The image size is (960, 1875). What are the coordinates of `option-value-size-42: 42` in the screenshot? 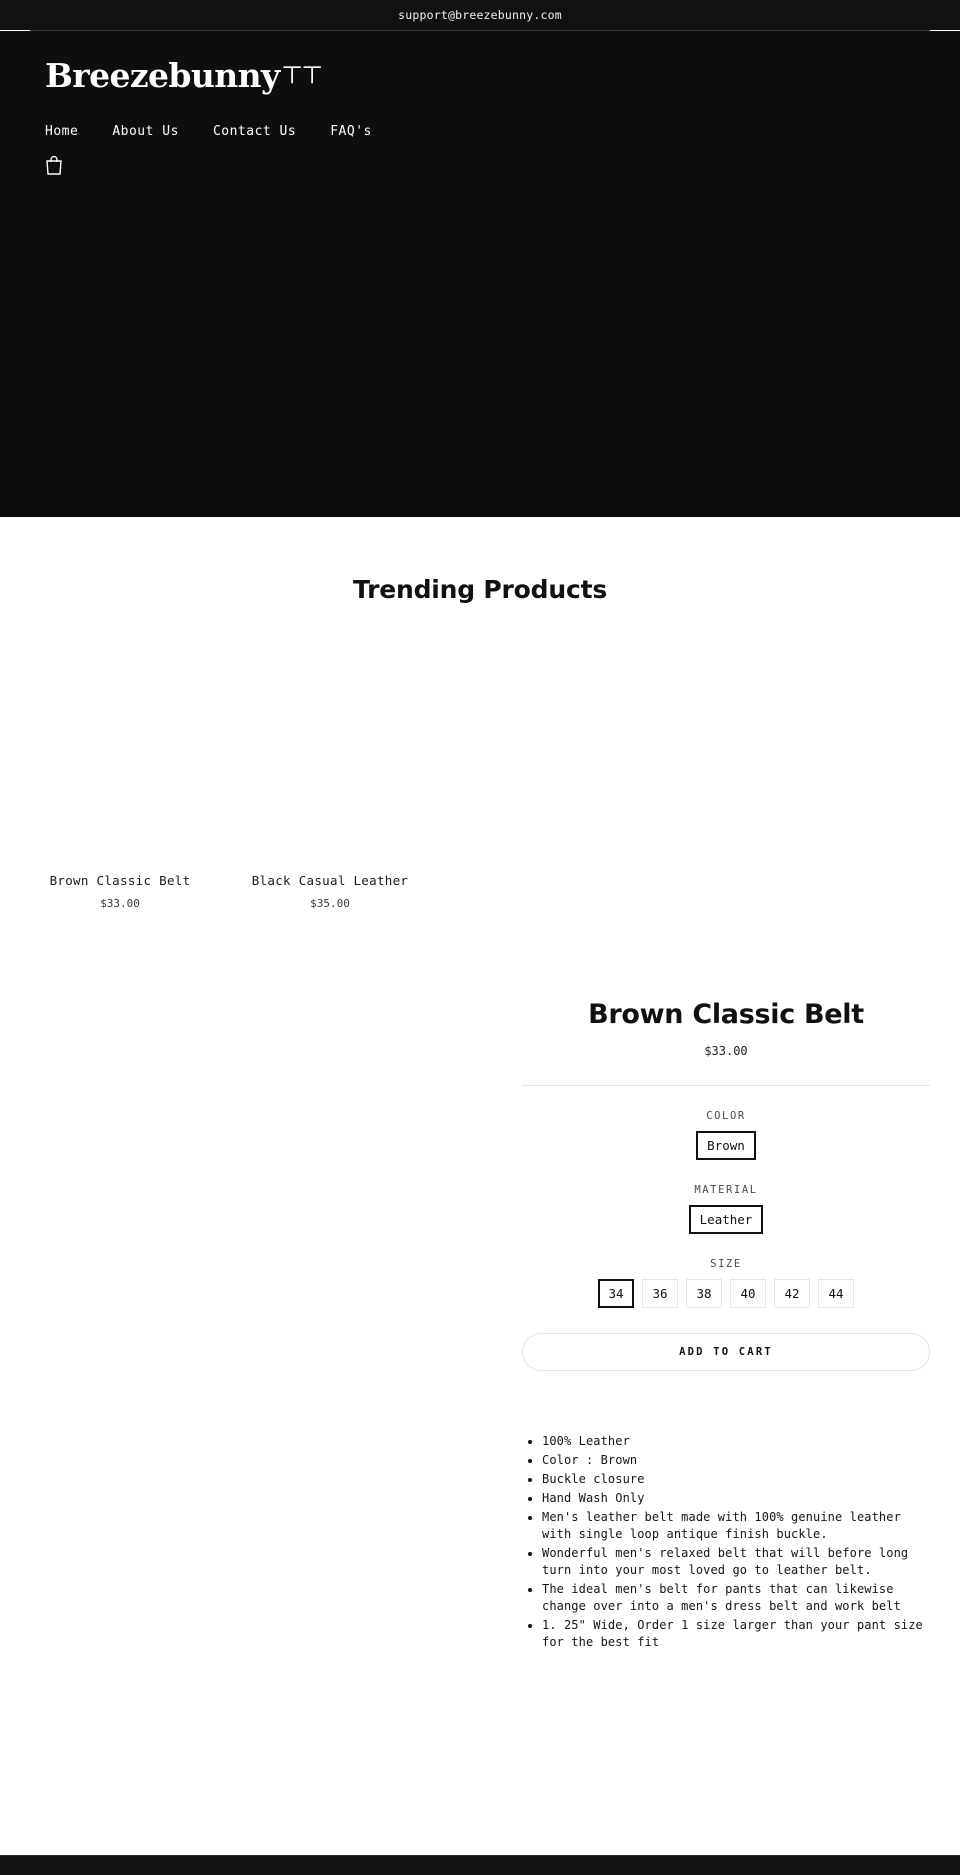 It's located at (792, 1293).